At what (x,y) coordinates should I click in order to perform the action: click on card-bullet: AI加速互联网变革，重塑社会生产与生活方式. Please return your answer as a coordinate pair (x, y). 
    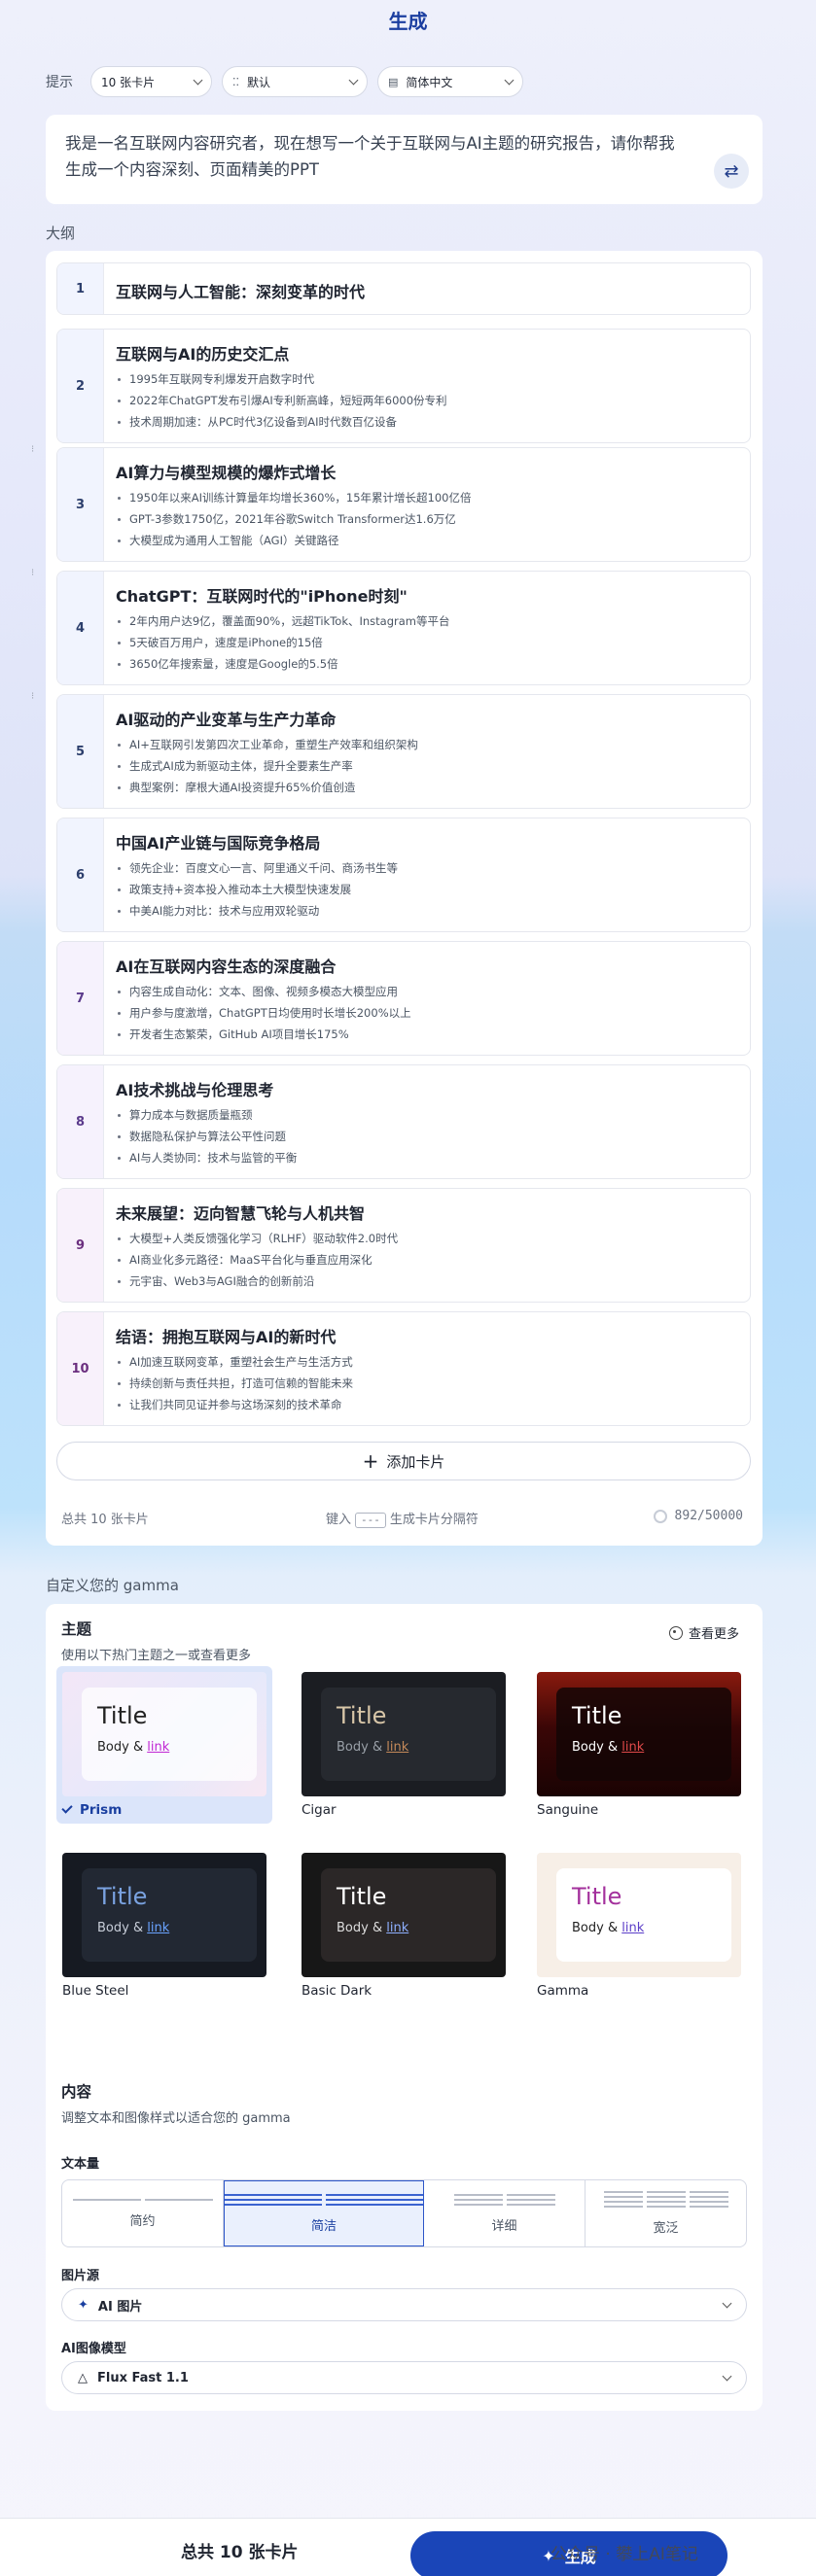
    Looking at the image, I should click on (234, 1362).